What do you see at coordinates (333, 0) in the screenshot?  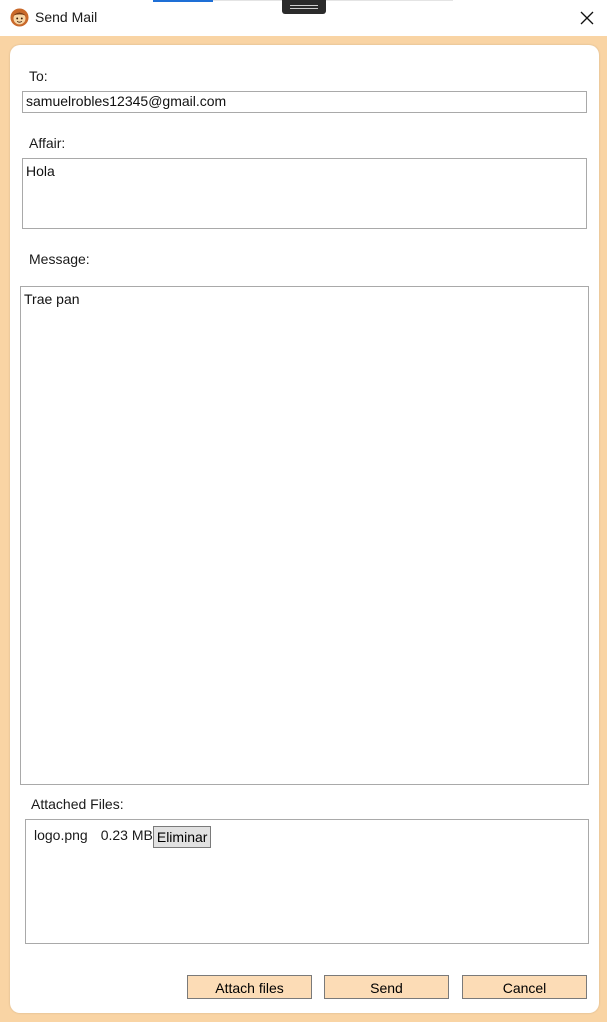 I see `top-divider-line` at bounding box center [333, 0].